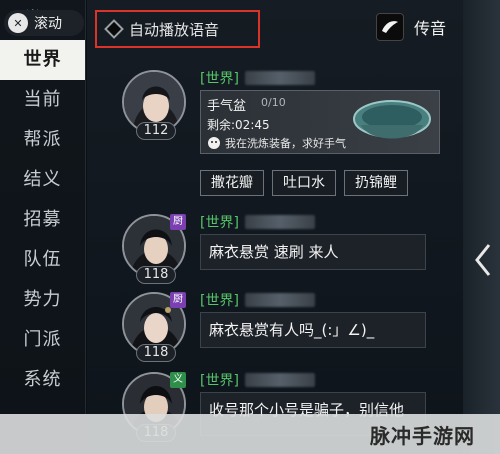  I want to click on auto-play-voice-label: 自动播放语音, so click(174, 29).